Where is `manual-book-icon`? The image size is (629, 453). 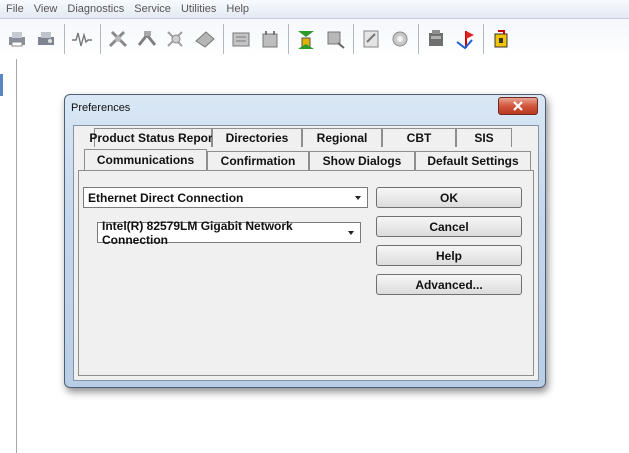 manual-book-icon is located at coordinates (241, 39).